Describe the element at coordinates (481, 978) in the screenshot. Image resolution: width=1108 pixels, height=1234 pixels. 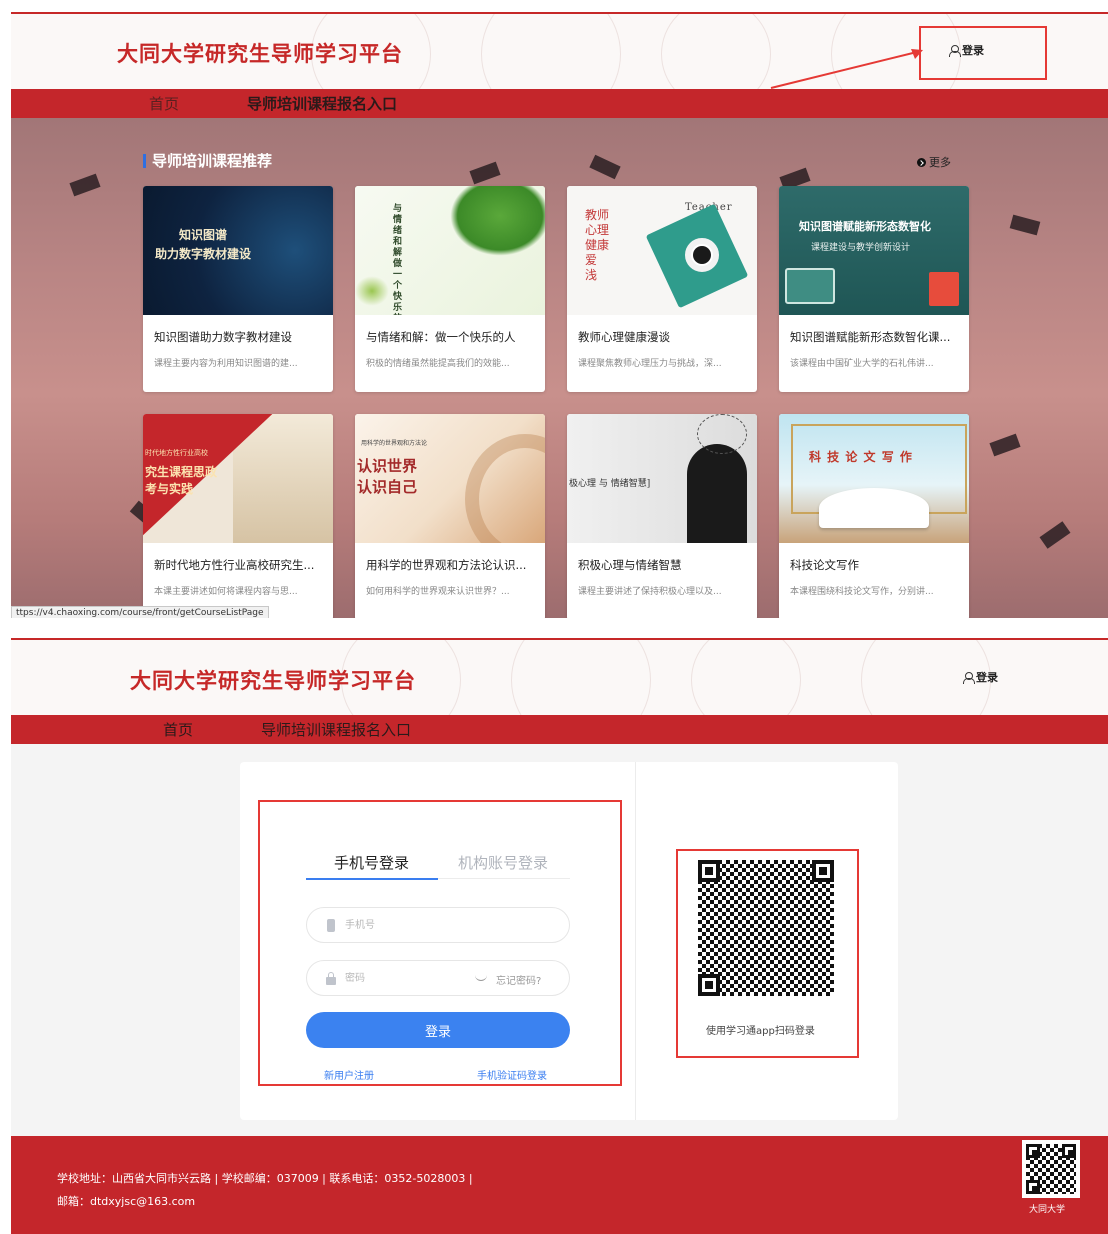
I see `eye-closed-icon` at that location.